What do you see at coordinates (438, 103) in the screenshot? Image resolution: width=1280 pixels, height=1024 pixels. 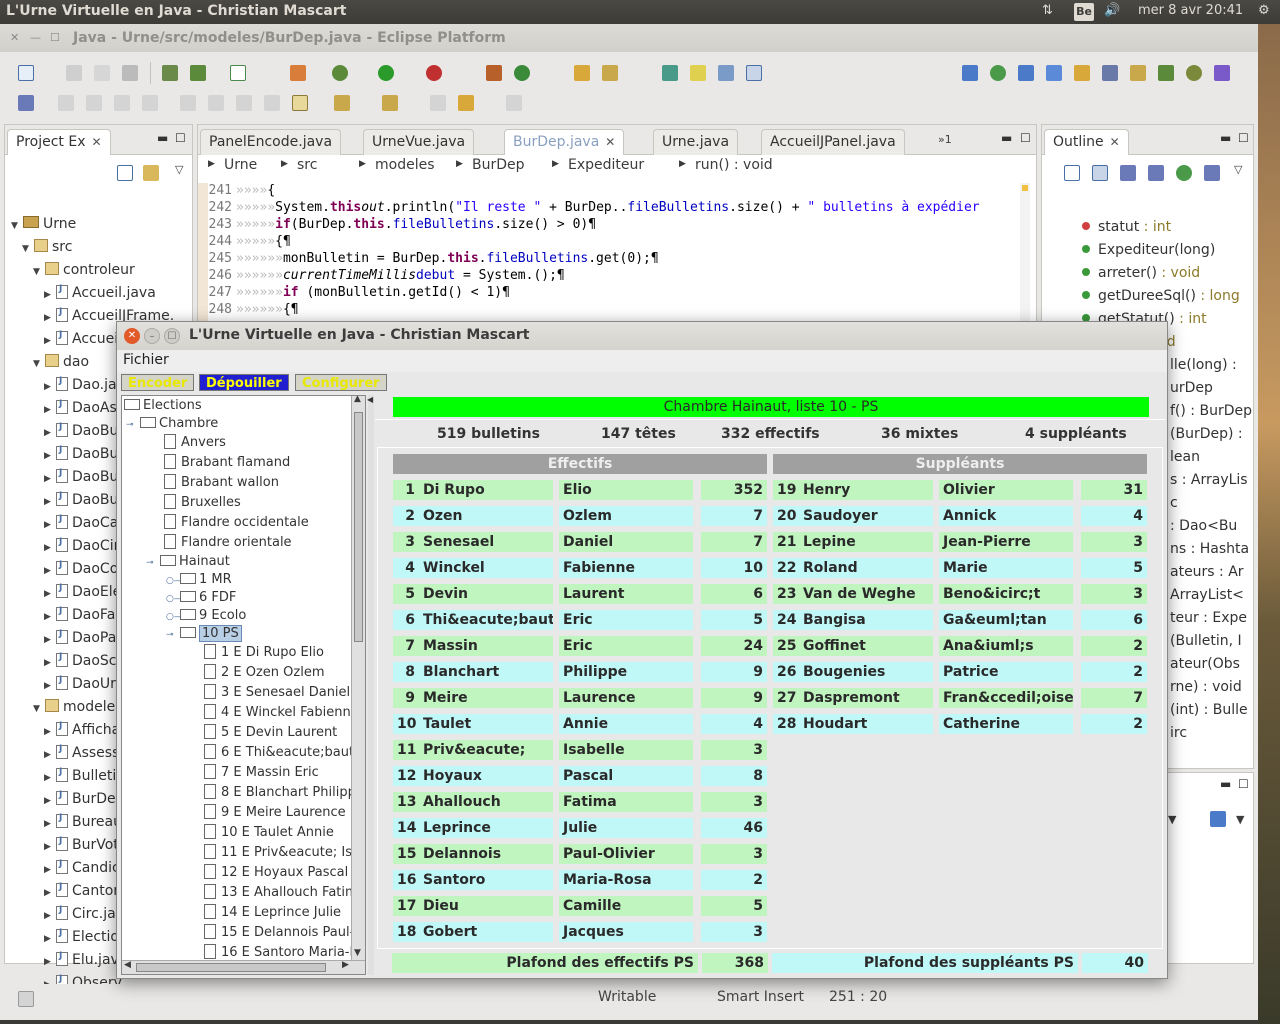 I see `last-edit-icon` at bounding box center [438, 103].